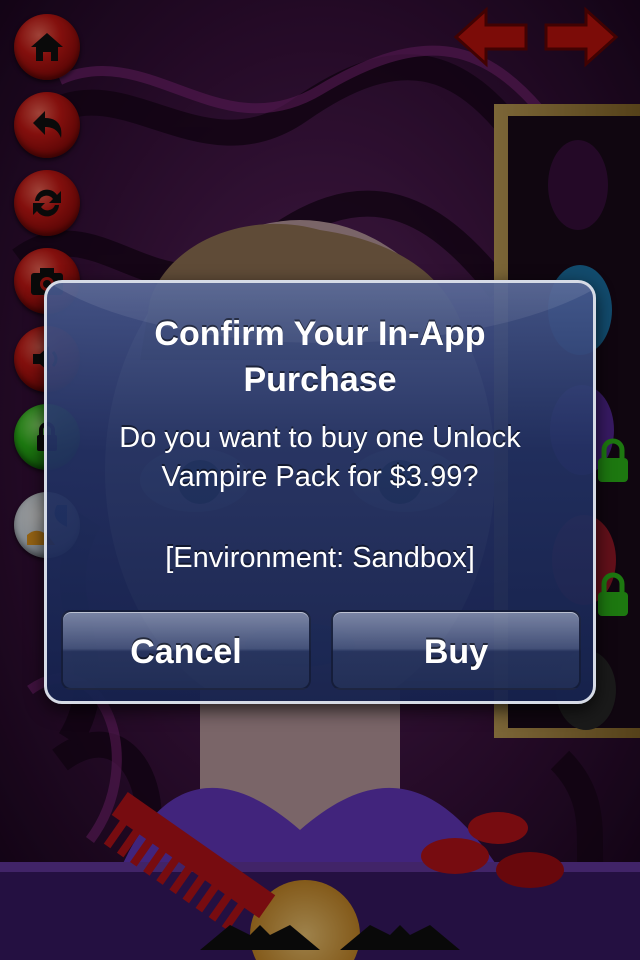  What do you see at coordinates (320, 558) in the screenshot?
I see `environment-label: [Environment: Sandbox]` at bounding box center [320, 558].